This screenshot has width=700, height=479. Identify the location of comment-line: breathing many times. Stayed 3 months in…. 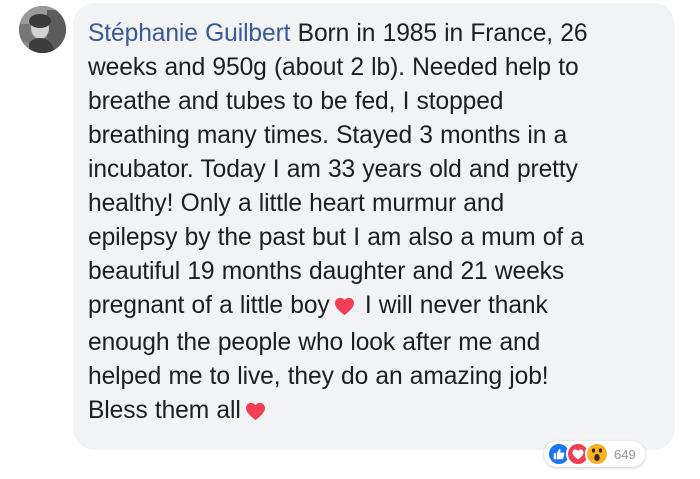
(328, 135).